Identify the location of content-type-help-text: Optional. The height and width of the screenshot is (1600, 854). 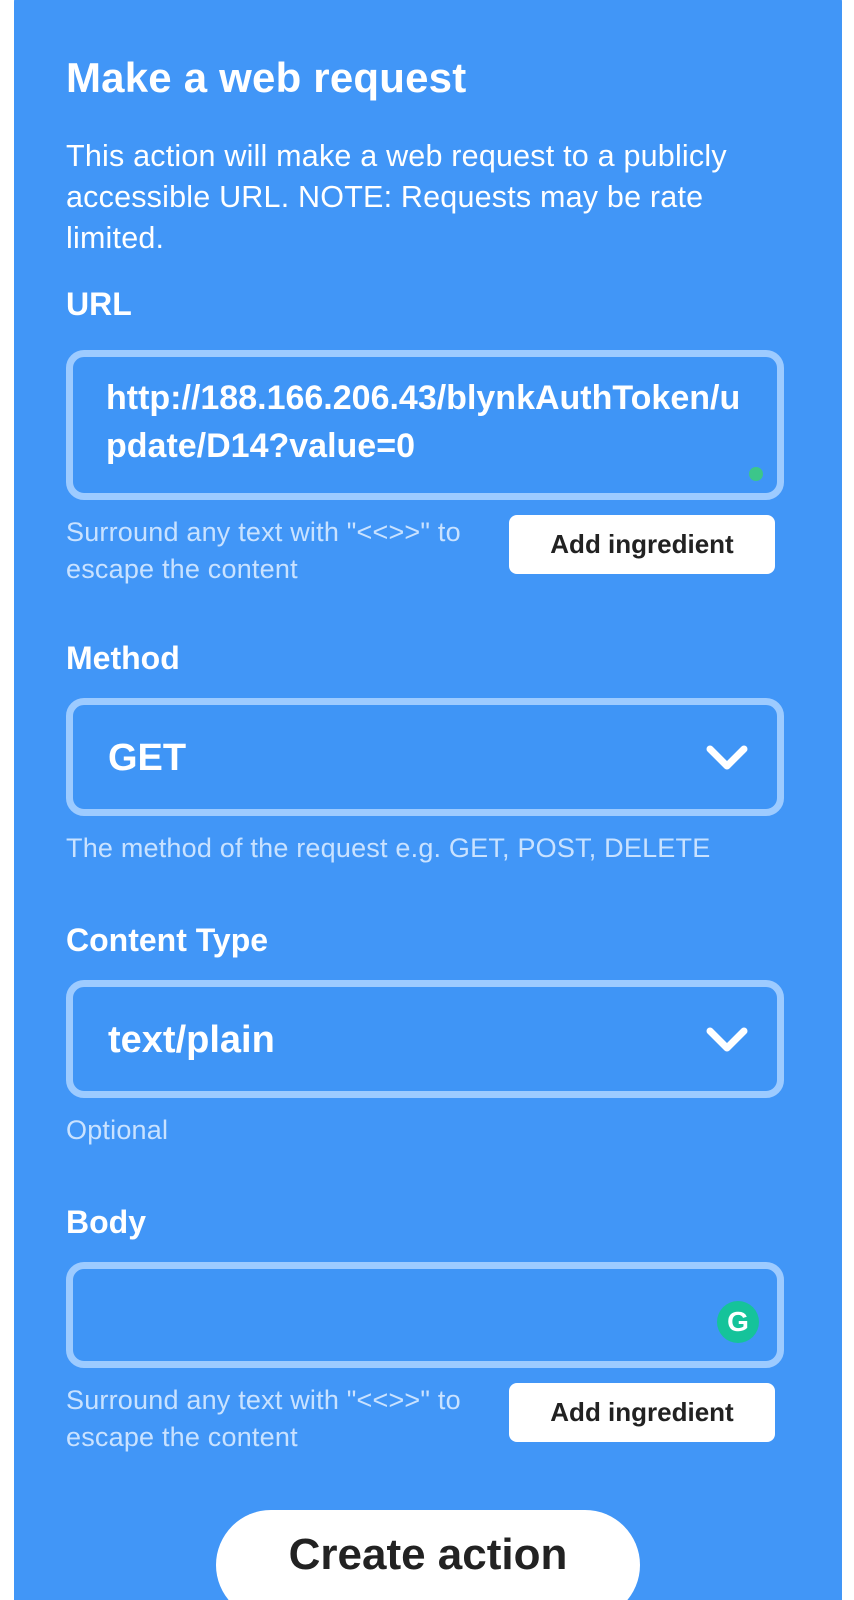
(117, 1130).